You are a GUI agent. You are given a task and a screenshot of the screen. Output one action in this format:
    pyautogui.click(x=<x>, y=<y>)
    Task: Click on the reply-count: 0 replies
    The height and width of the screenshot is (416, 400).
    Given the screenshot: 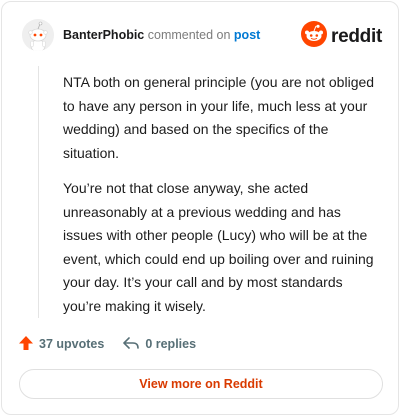 What is the action you would take?
    pyautogui.click(x=171, y=344)
    